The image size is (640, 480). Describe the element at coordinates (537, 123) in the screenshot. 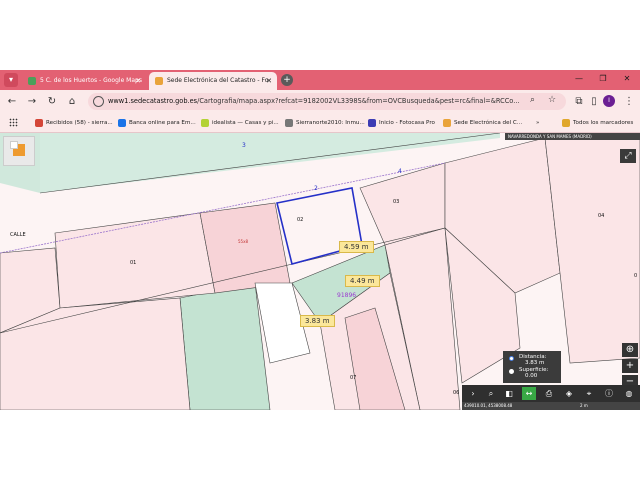

I see `bookmarks-overflow-button: »` at that location.